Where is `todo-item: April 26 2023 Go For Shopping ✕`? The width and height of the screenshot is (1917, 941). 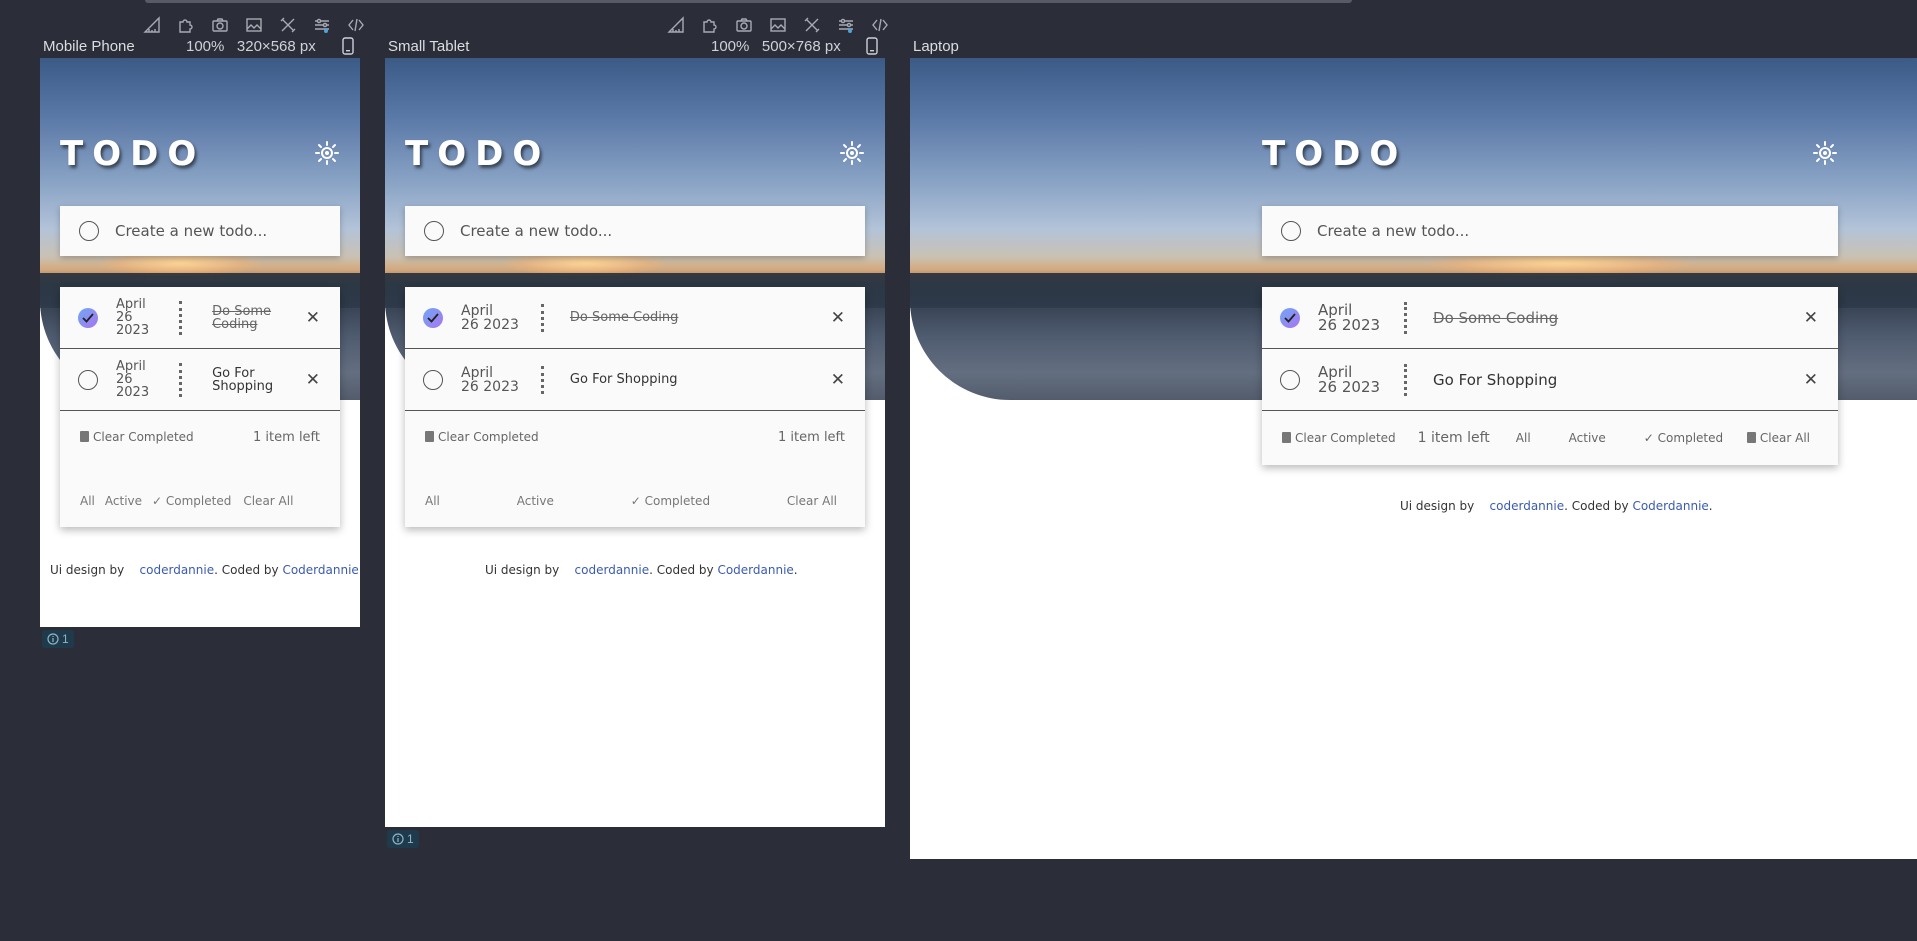 todo-item: April 26 2023 Go For Shopping ✕ is located at coordinates (200, 380).